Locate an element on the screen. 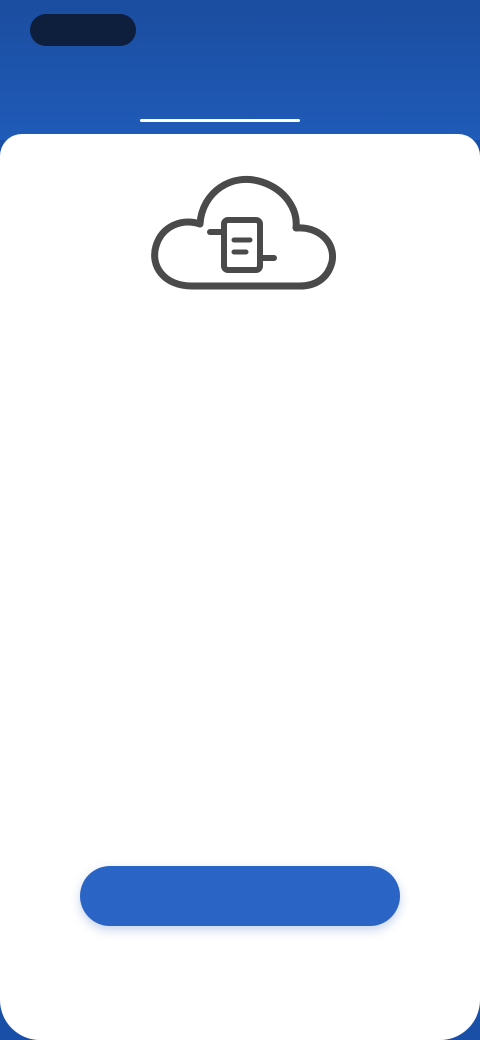 The image size is (480, 1040). tab-2-active is located at coordinates (220, 106).